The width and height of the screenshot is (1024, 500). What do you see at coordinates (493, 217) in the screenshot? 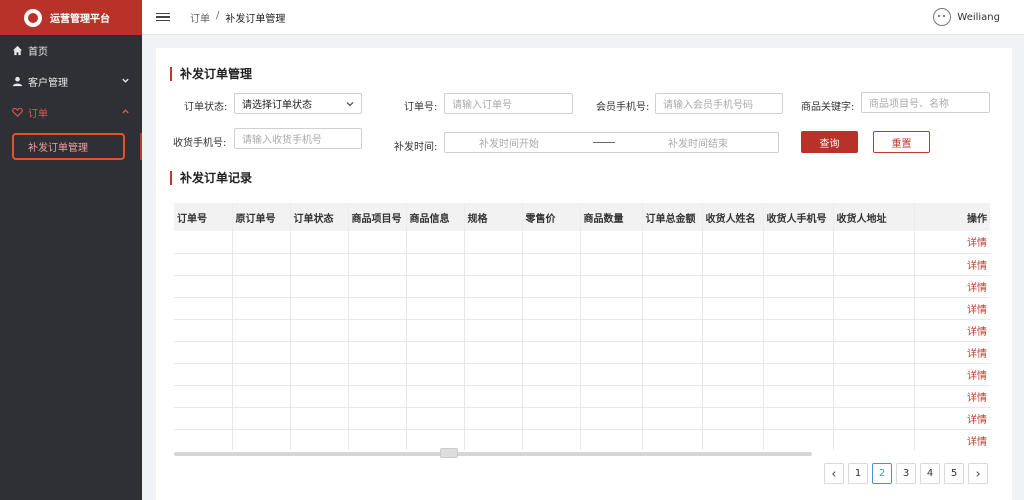
I see `col-header: 规格` at bounding box center [493, 217].